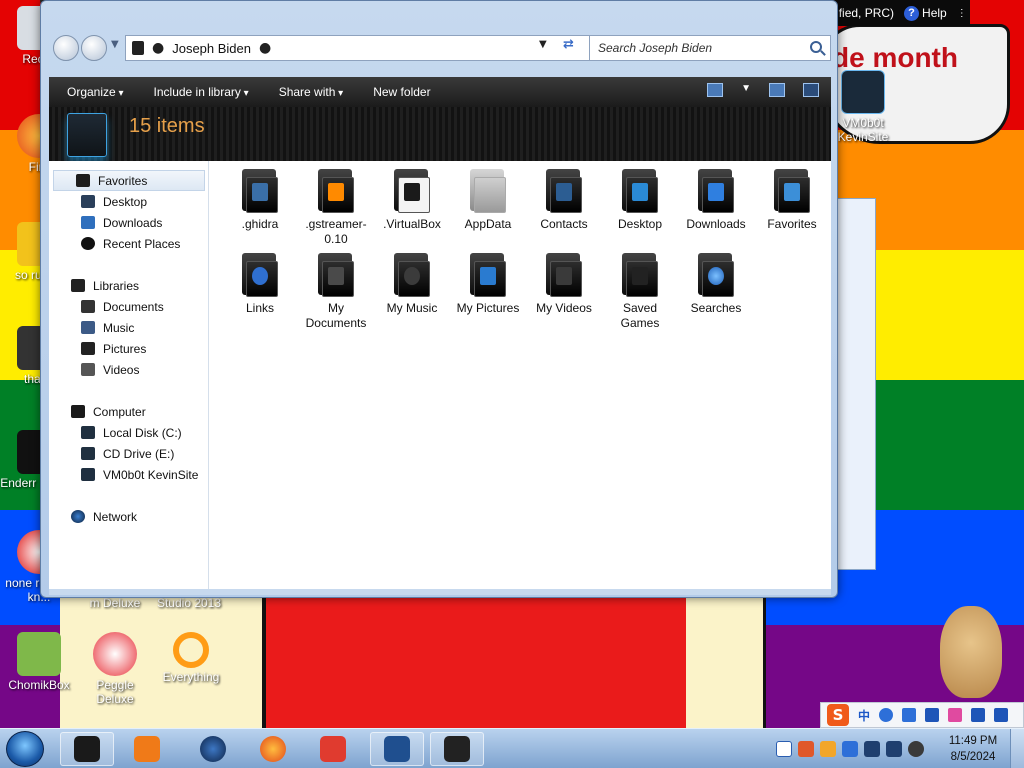  I want to click on folder-item: Links, so click(260, 284).